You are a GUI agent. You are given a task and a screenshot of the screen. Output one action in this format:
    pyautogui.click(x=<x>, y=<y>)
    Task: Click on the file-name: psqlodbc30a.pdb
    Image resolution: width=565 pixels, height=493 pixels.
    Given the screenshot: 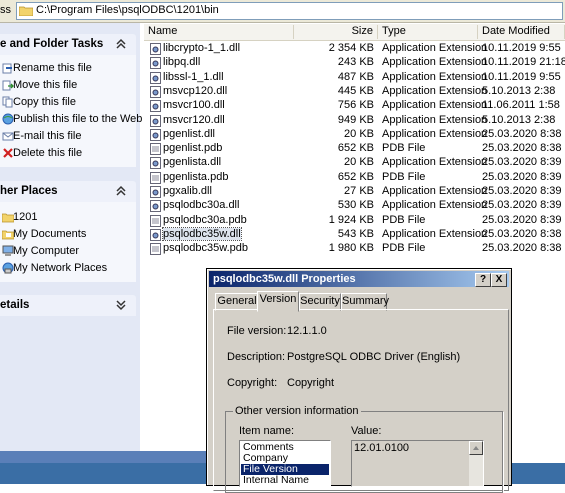 What is the action you would take?
    pyautogui.click(x=205, y=219)
    